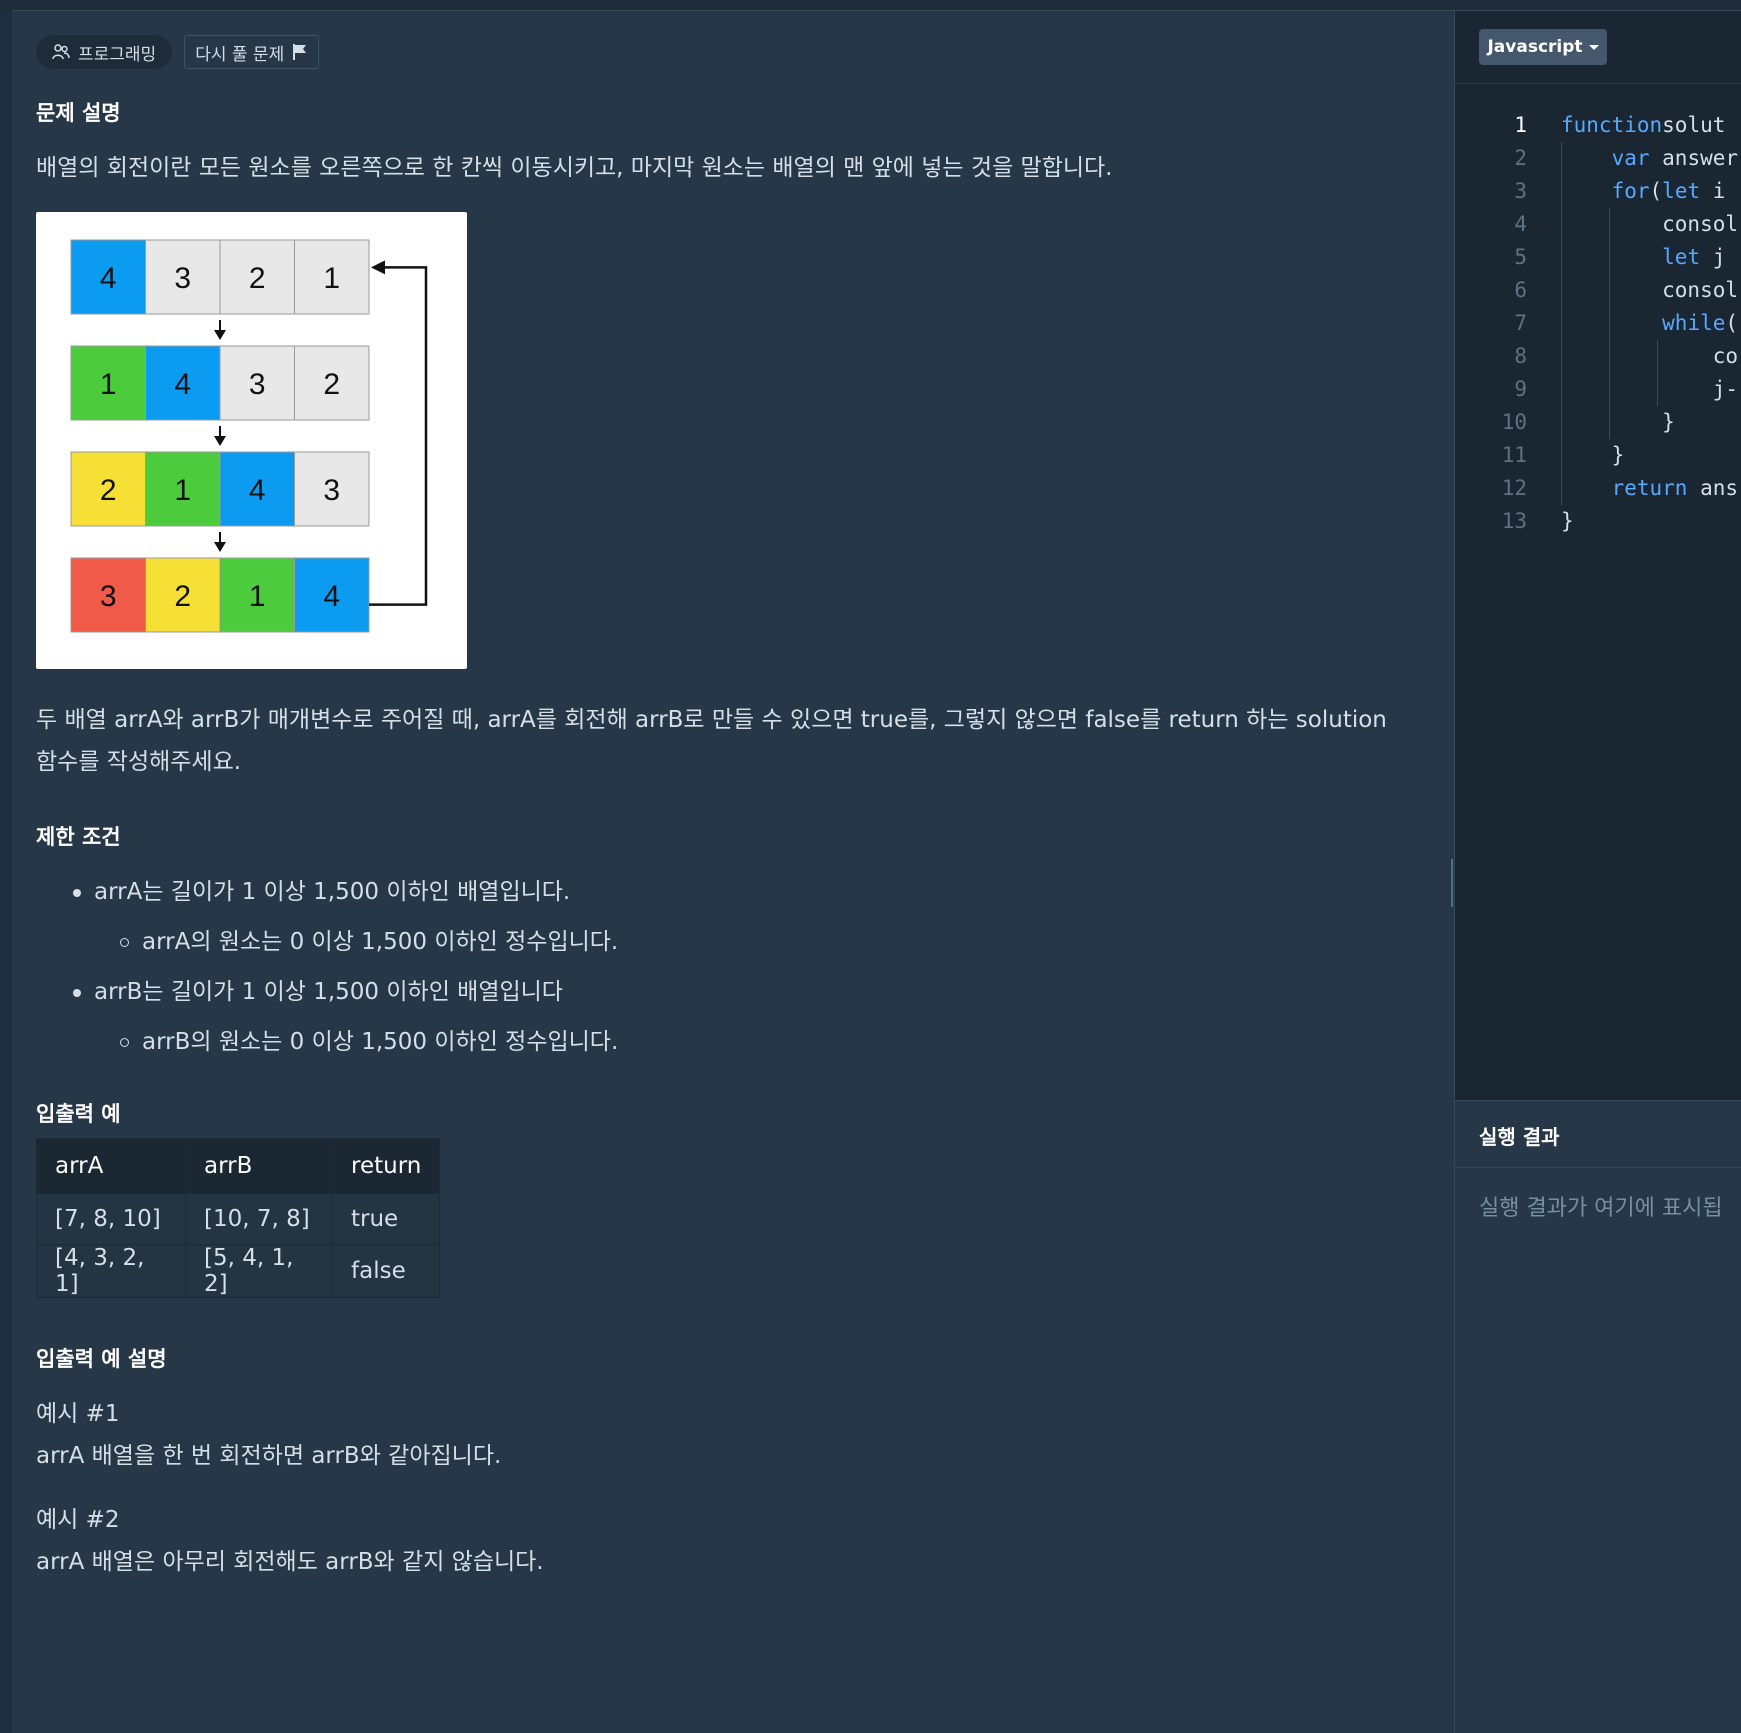 Image resolution: width=1741 pixels, height=1733 pixels. What do you see at coordinates (1713, 191) in the screenshot?
I see `code-token: i` at bounding box center [1713, 191].